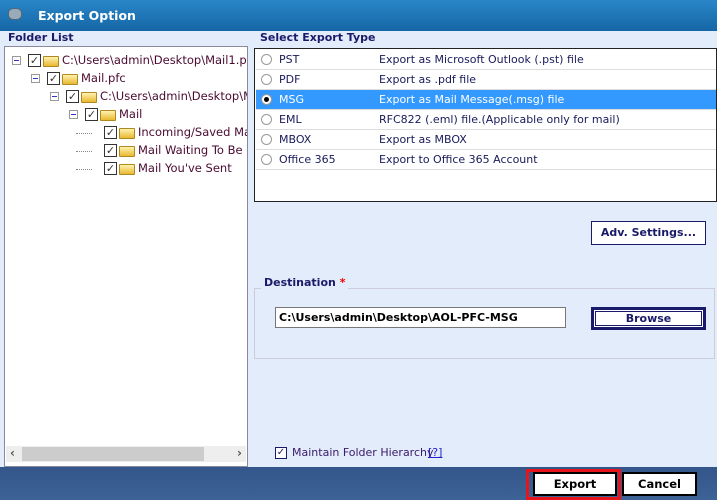 The height and width of the screenshot is (500, 717). I want to click on node-label: Incoming/Saved Mai, so click(193, 132).